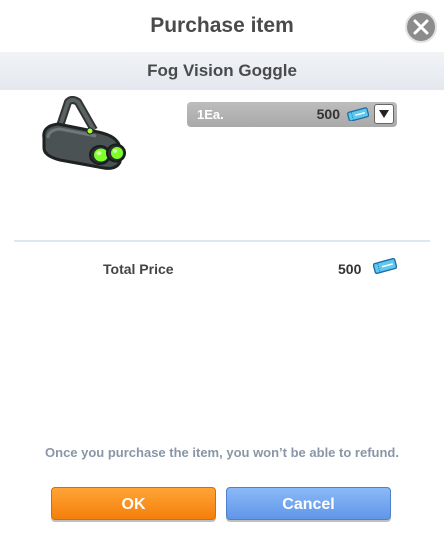  I want to click on close-icon, so click(421, 27).